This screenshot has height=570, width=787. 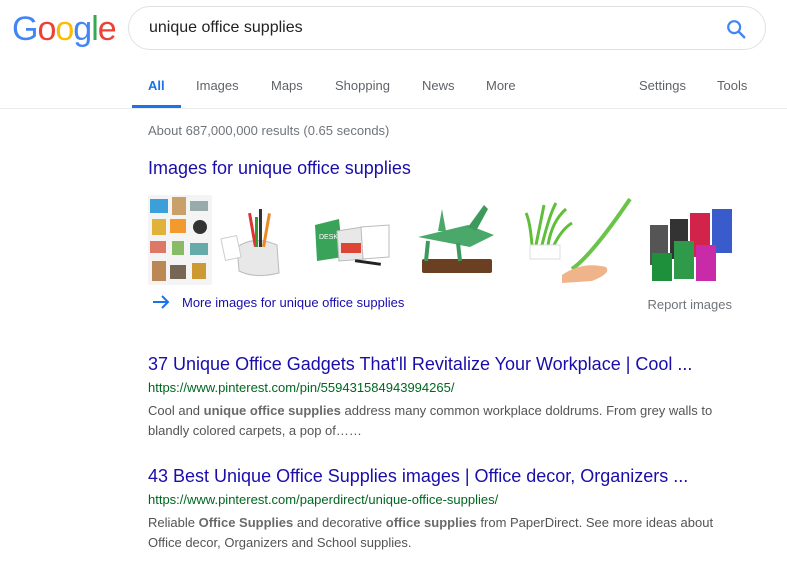 What do you see at coordinates (438, 85) in the screenshot?
I see `tab-news: News` at bounding box center [438, 85].